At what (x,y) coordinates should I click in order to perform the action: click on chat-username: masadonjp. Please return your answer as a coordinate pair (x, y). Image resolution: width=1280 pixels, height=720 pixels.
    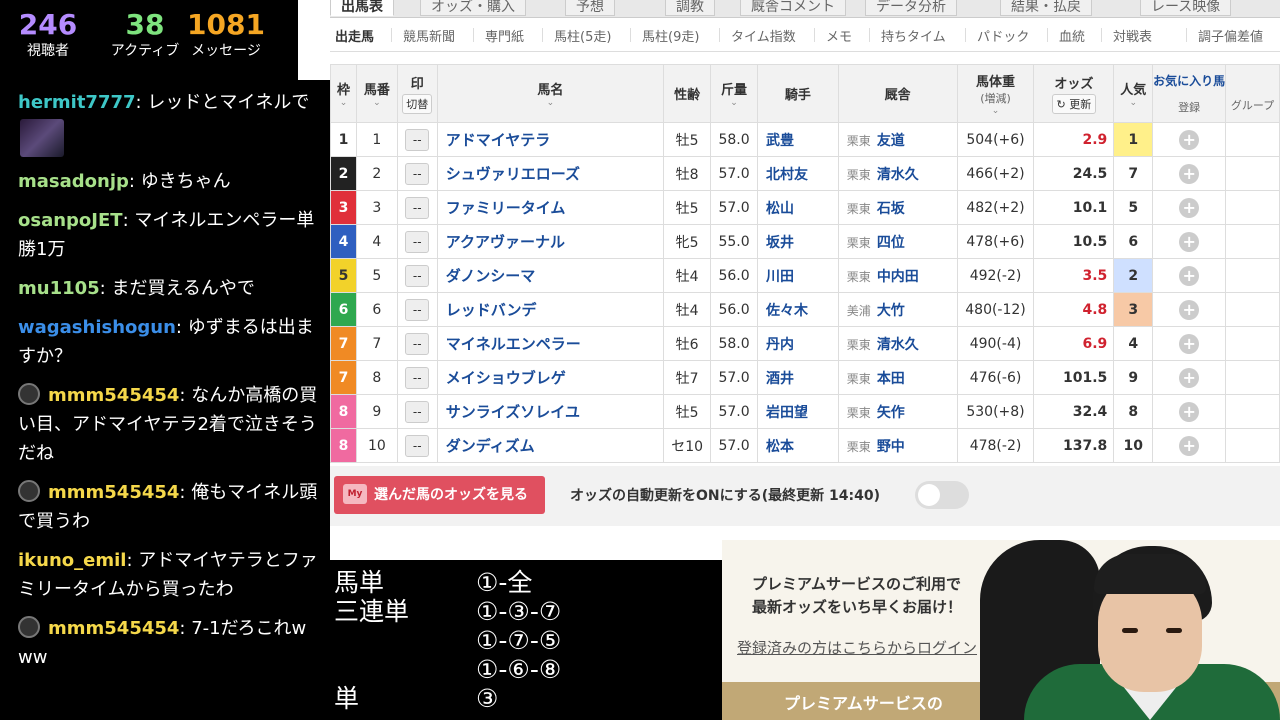
    Looking at the image, I should click on (73, 181).